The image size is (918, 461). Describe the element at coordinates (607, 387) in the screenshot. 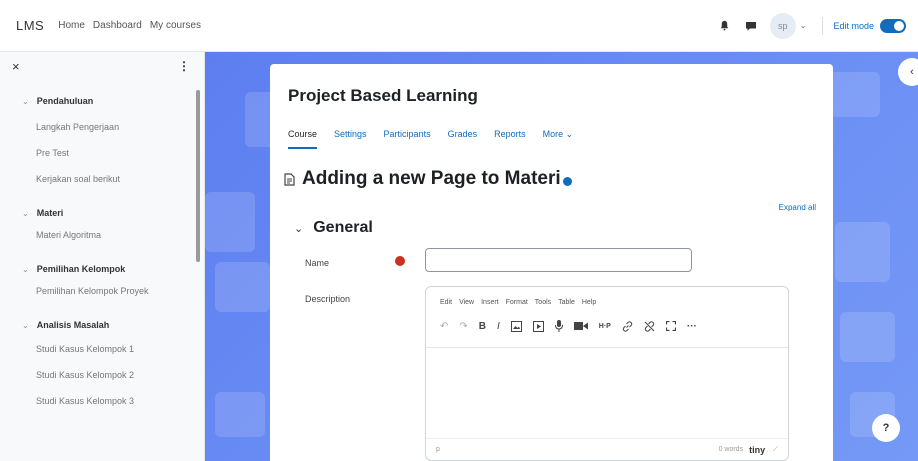

I see `editor-content-area` at that location.